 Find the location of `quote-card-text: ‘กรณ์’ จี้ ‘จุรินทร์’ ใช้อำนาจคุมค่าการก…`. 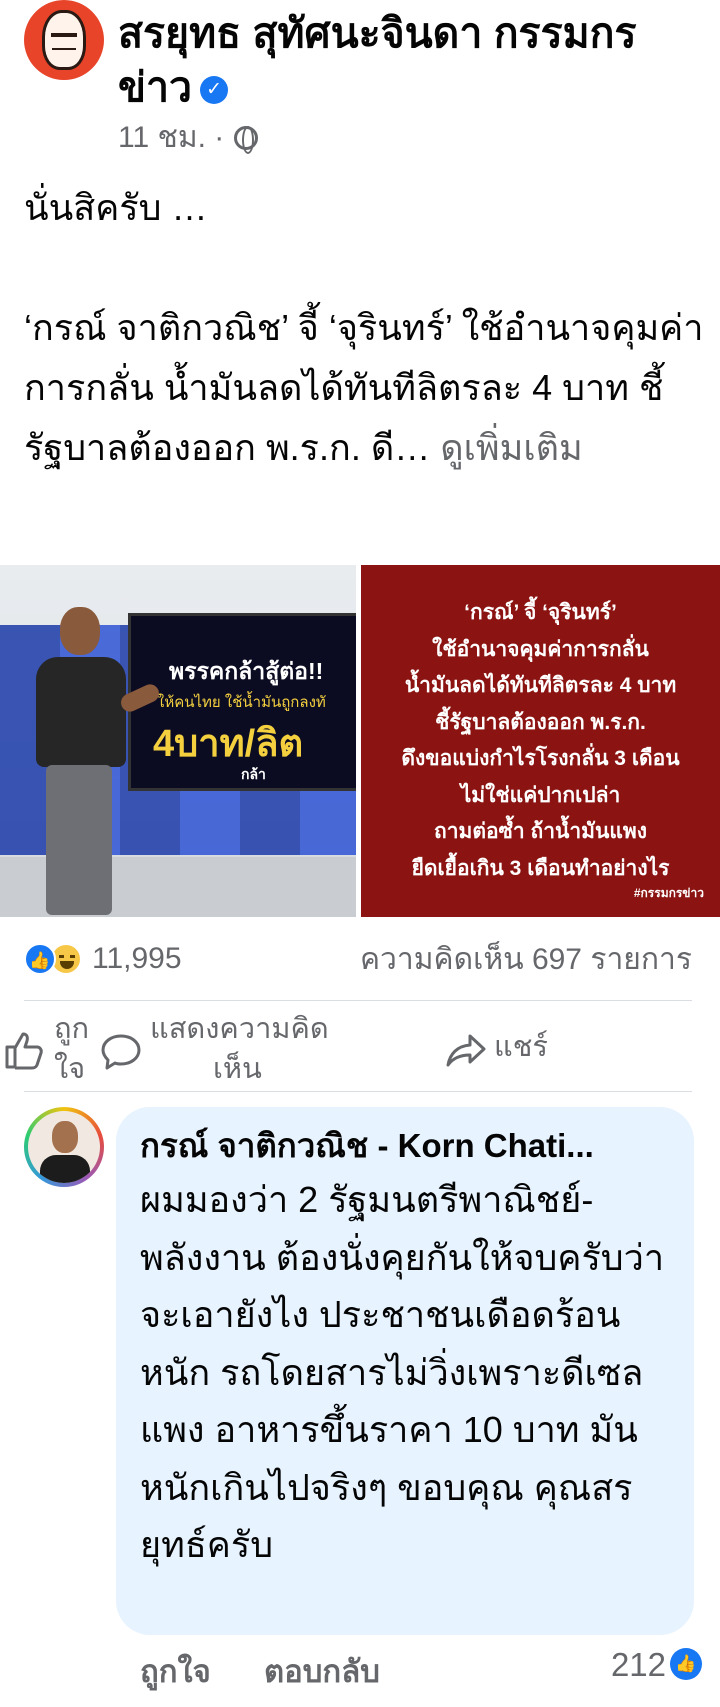

quote-card-text: ‘กรณ์’ จี้ ‘จุรินทร์’ ใช้อำนาจคุมค่าการก… is located at coordinates (540, 741).